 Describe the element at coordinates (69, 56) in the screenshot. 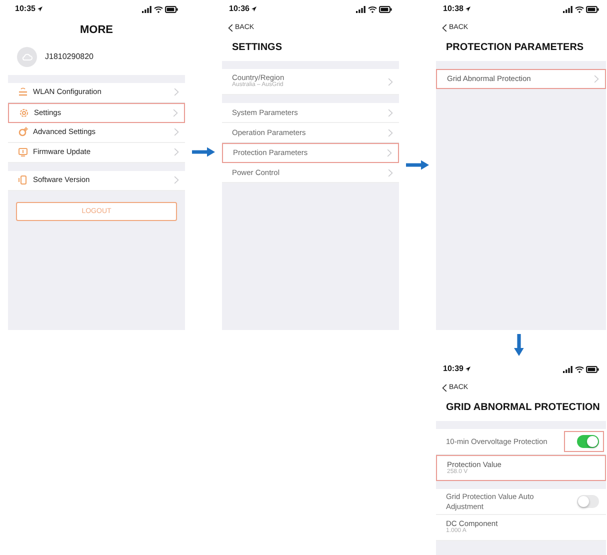

I see `device-name: J1810290820` at that location.